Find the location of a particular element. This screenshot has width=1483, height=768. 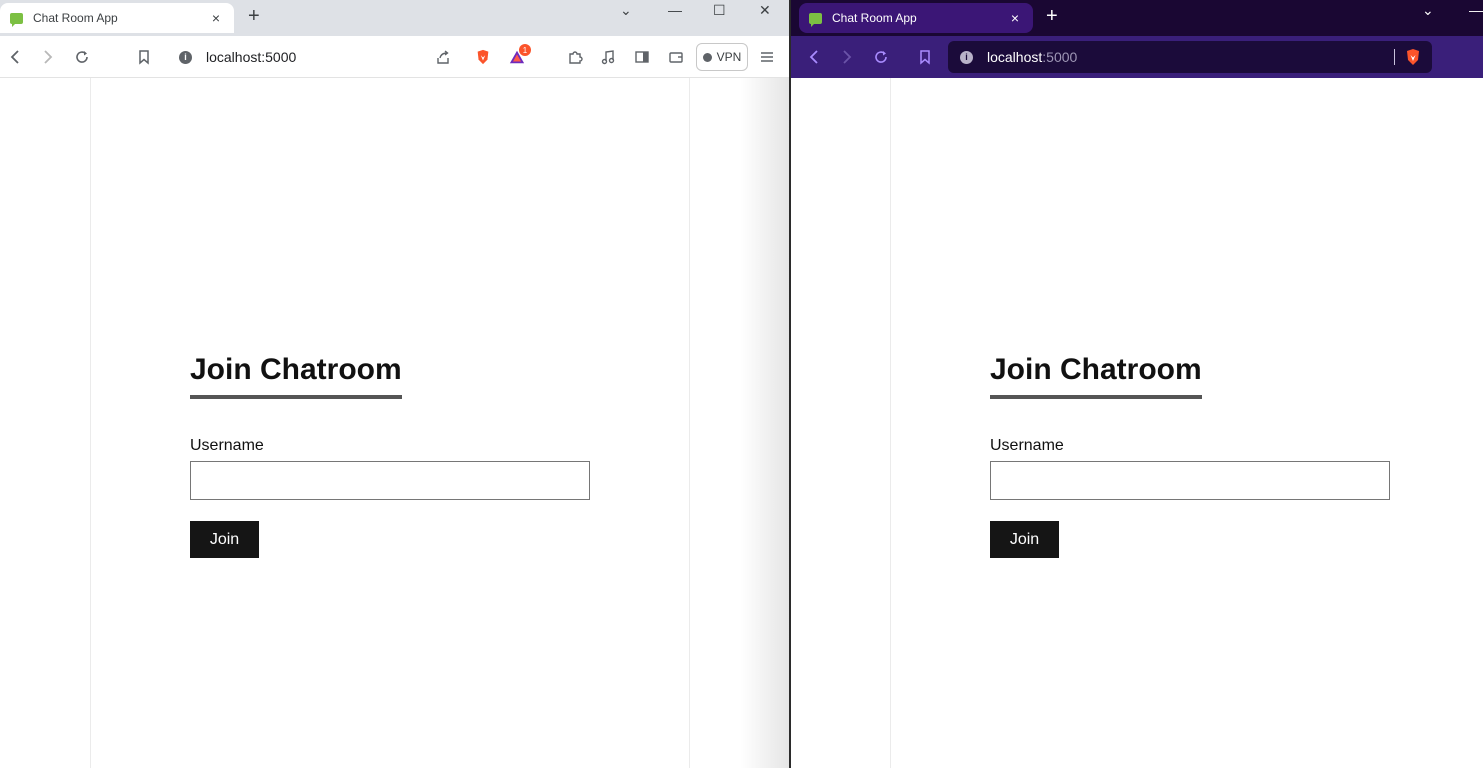

close-window-button: ✕ is located at coordinates (765, 10).